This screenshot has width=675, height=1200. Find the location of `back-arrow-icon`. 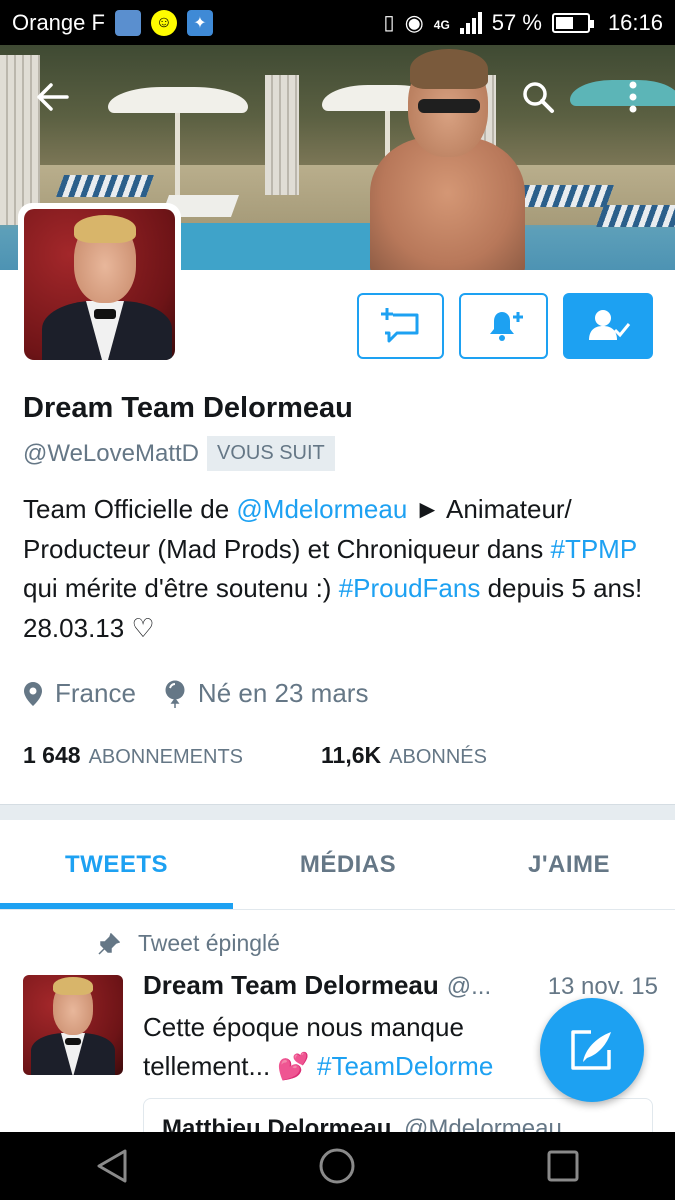

back-arrow-icon is located at coordinates (53, 97).